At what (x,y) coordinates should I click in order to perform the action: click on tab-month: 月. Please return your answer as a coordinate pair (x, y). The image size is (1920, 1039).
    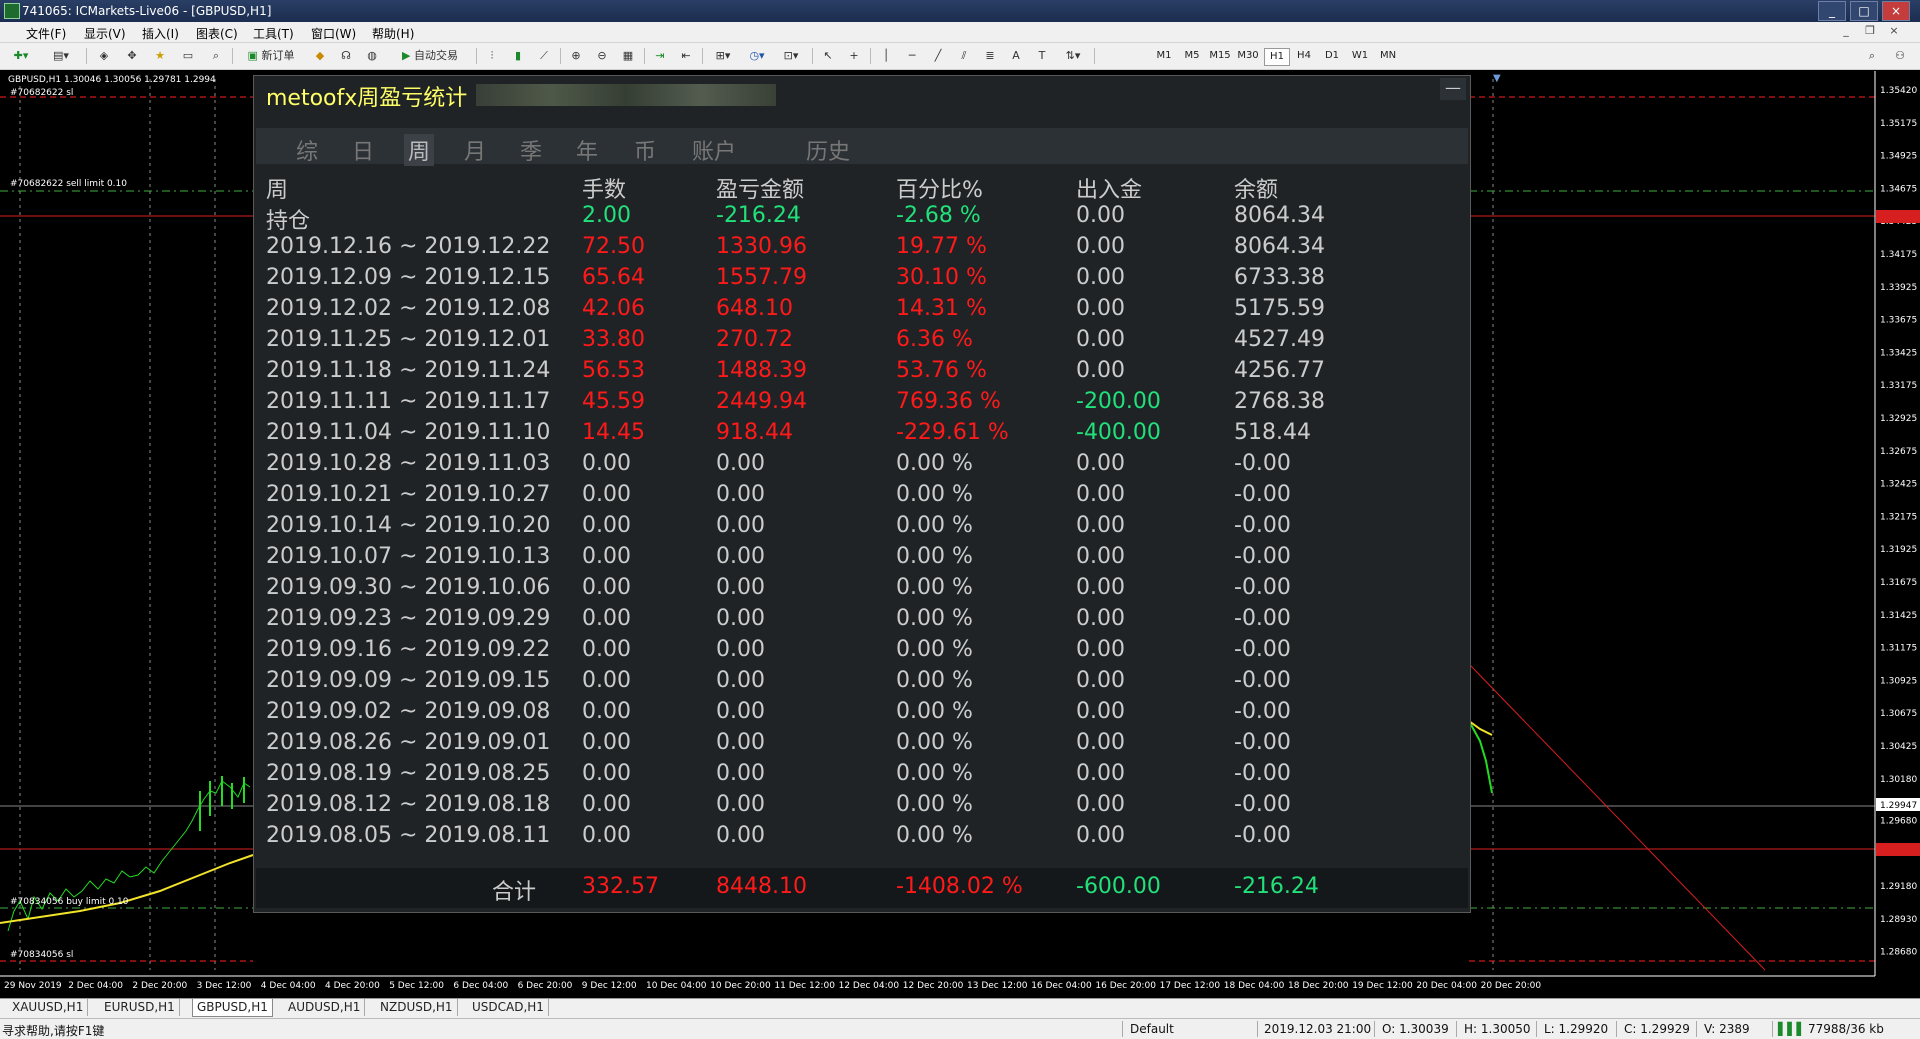
    Looking at the image, I should click on (475, 150).